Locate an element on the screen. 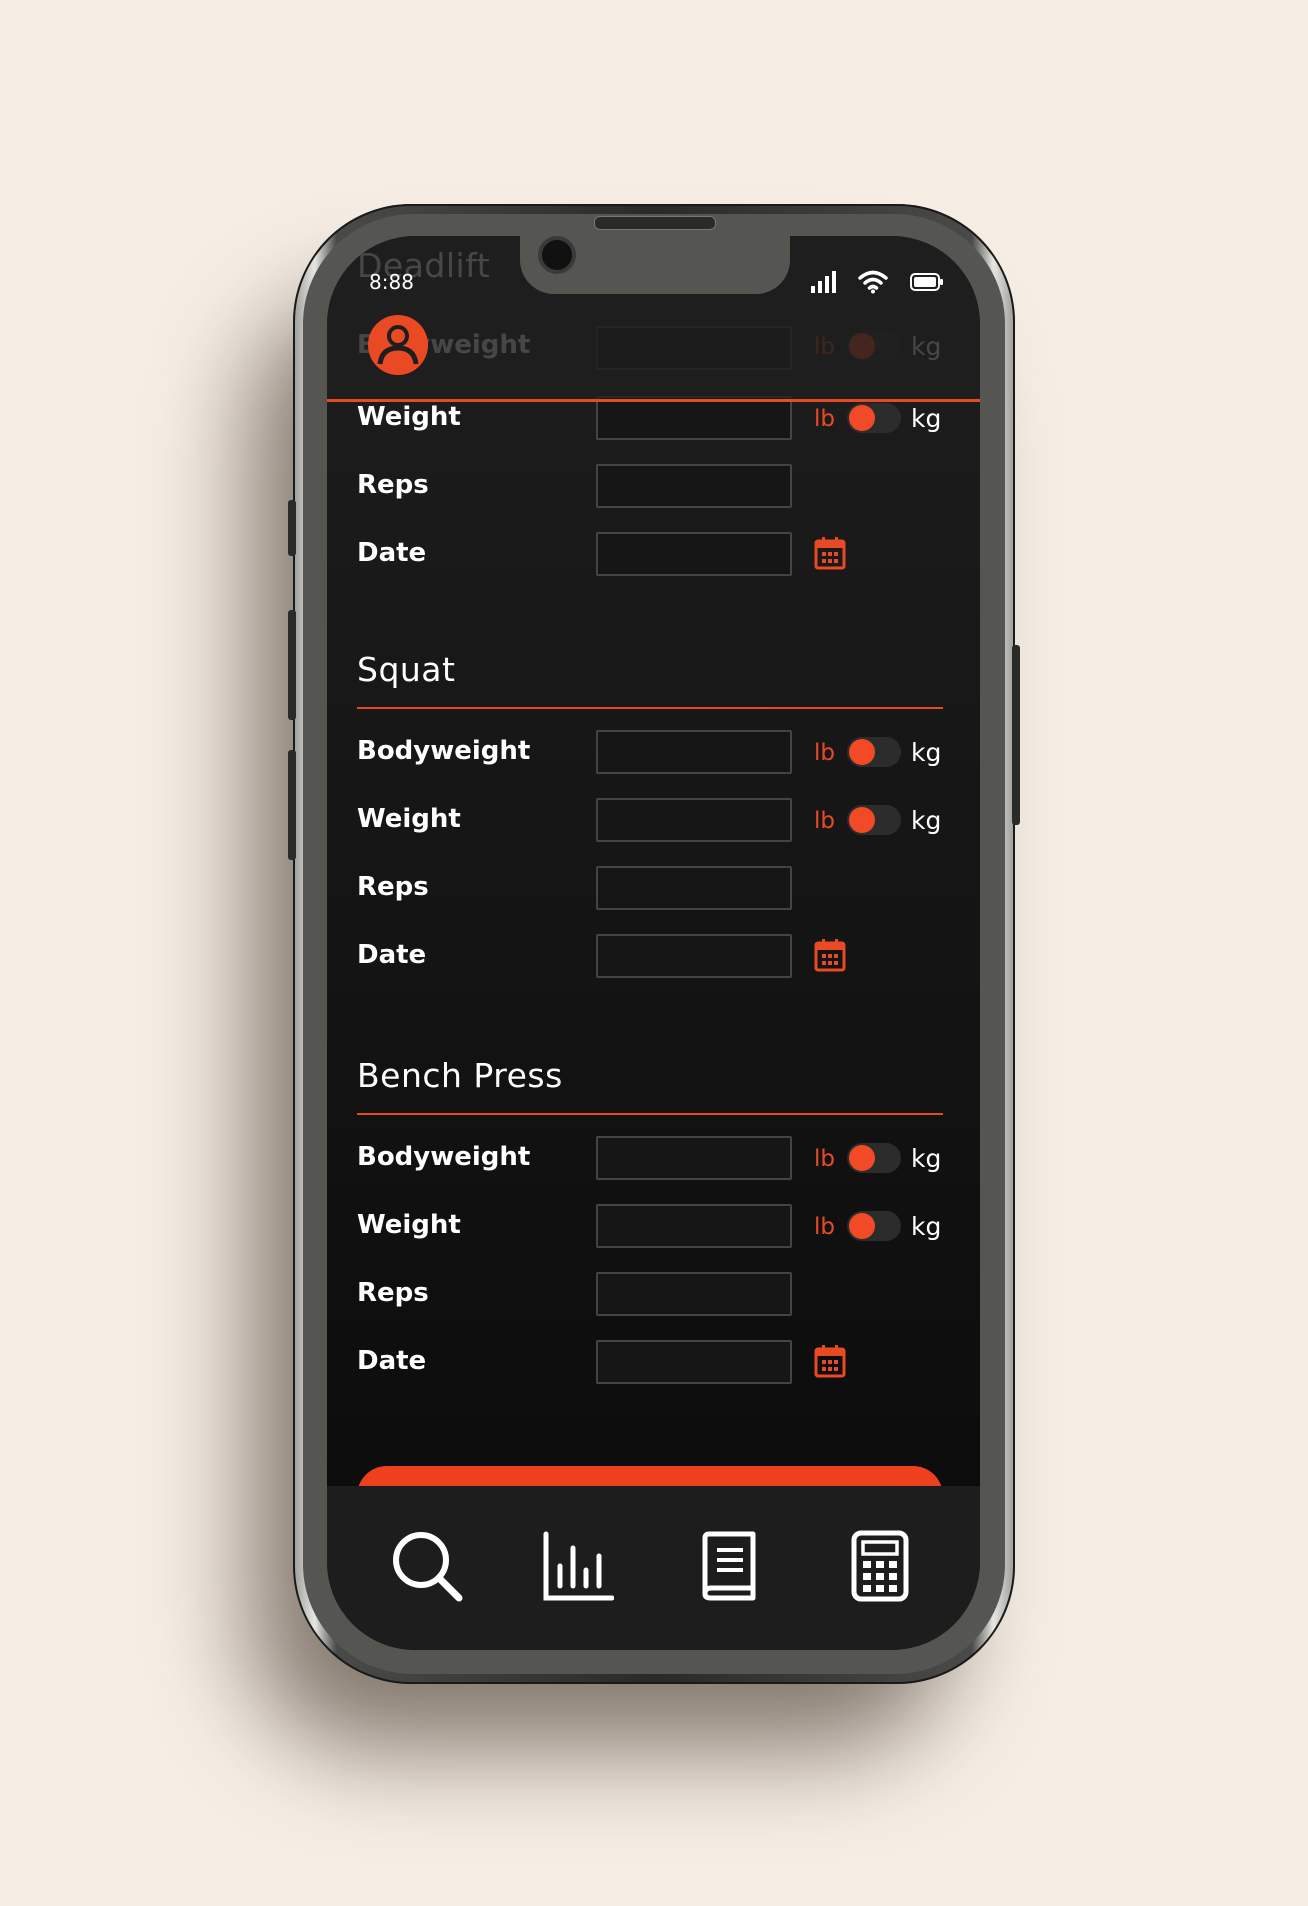  squat-weight-unit-kg: kg is located at coordinates (926, 820).